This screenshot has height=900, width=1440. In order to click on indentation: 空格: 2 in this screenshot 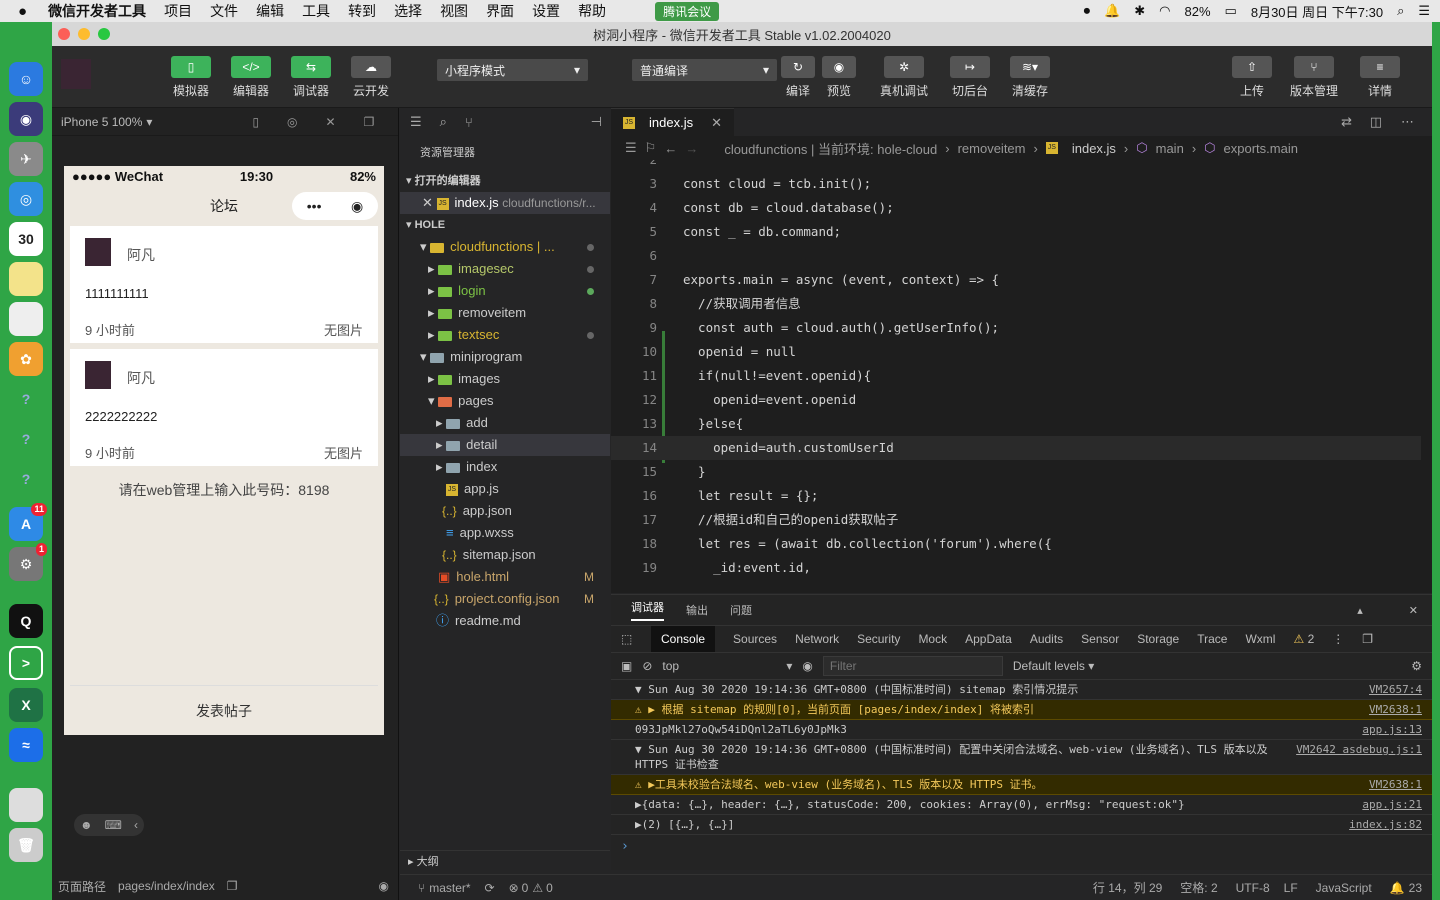, I will do `click(1198, 887)`.